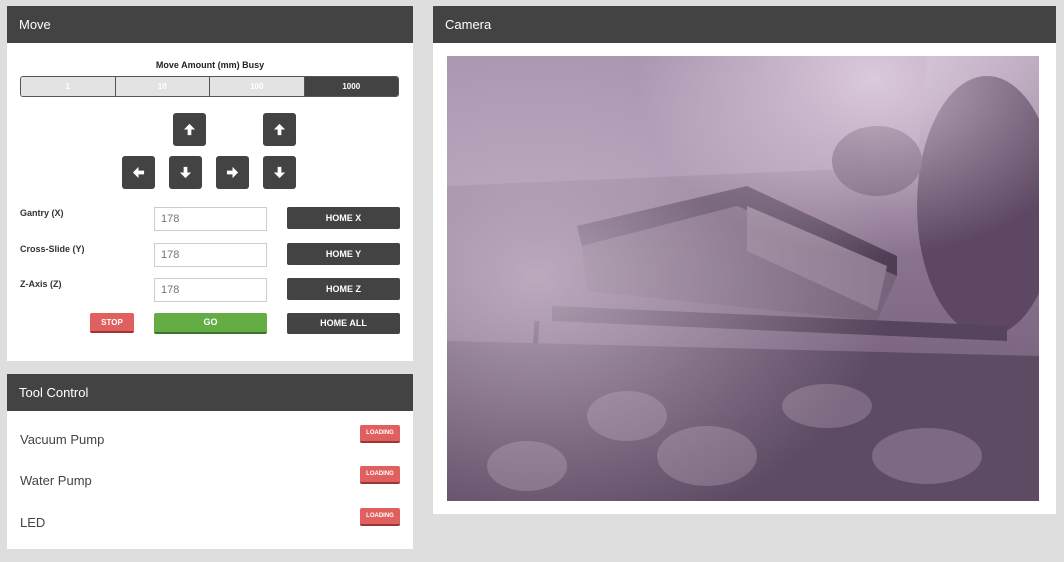 This screenshot has width=1064, height=562. I want to click on cross-slide-y-label: Cross-Slide (Y), so click(52, 249).